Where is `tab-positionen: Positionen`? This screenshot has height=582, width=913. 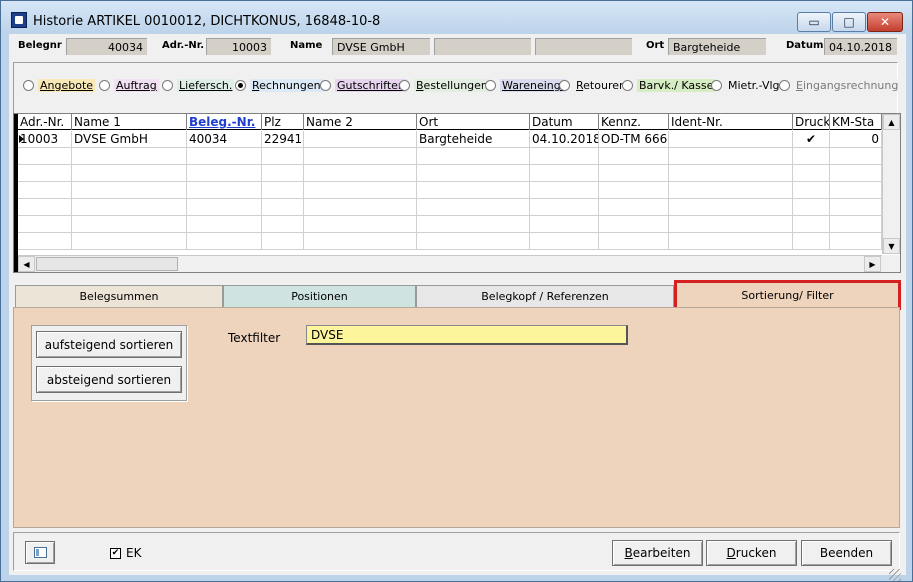 tab-positionen: Positionen is located at coordinates (319, 296).